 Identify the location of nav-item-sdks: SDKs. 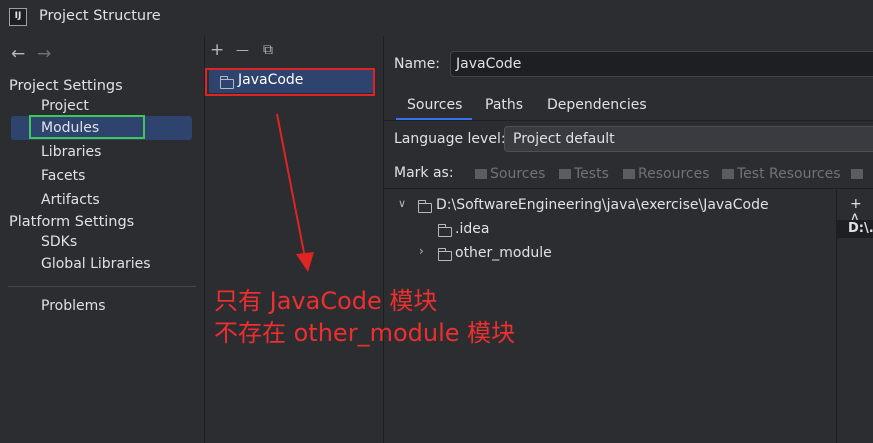
(59, 242).